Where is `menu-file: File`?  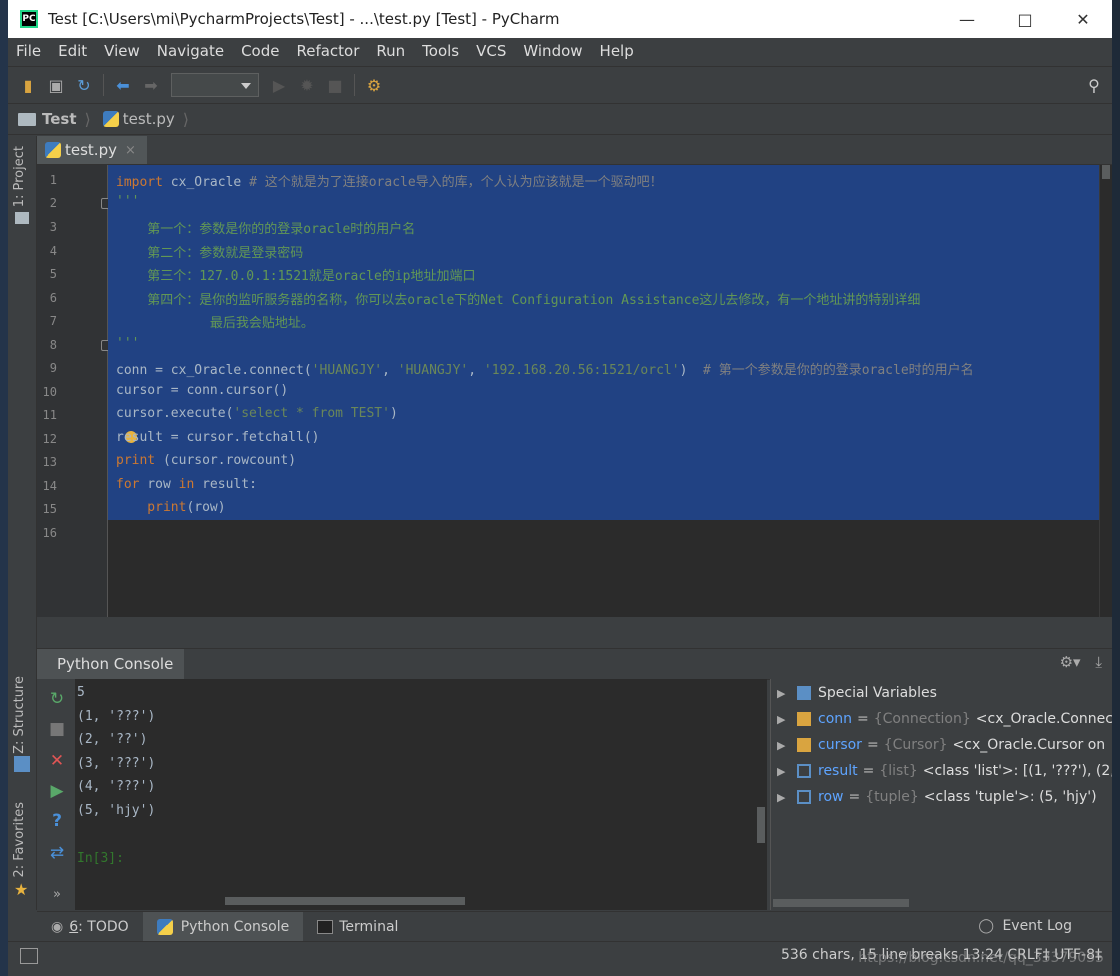
menu-file: File is located at coordinates (29, 51).